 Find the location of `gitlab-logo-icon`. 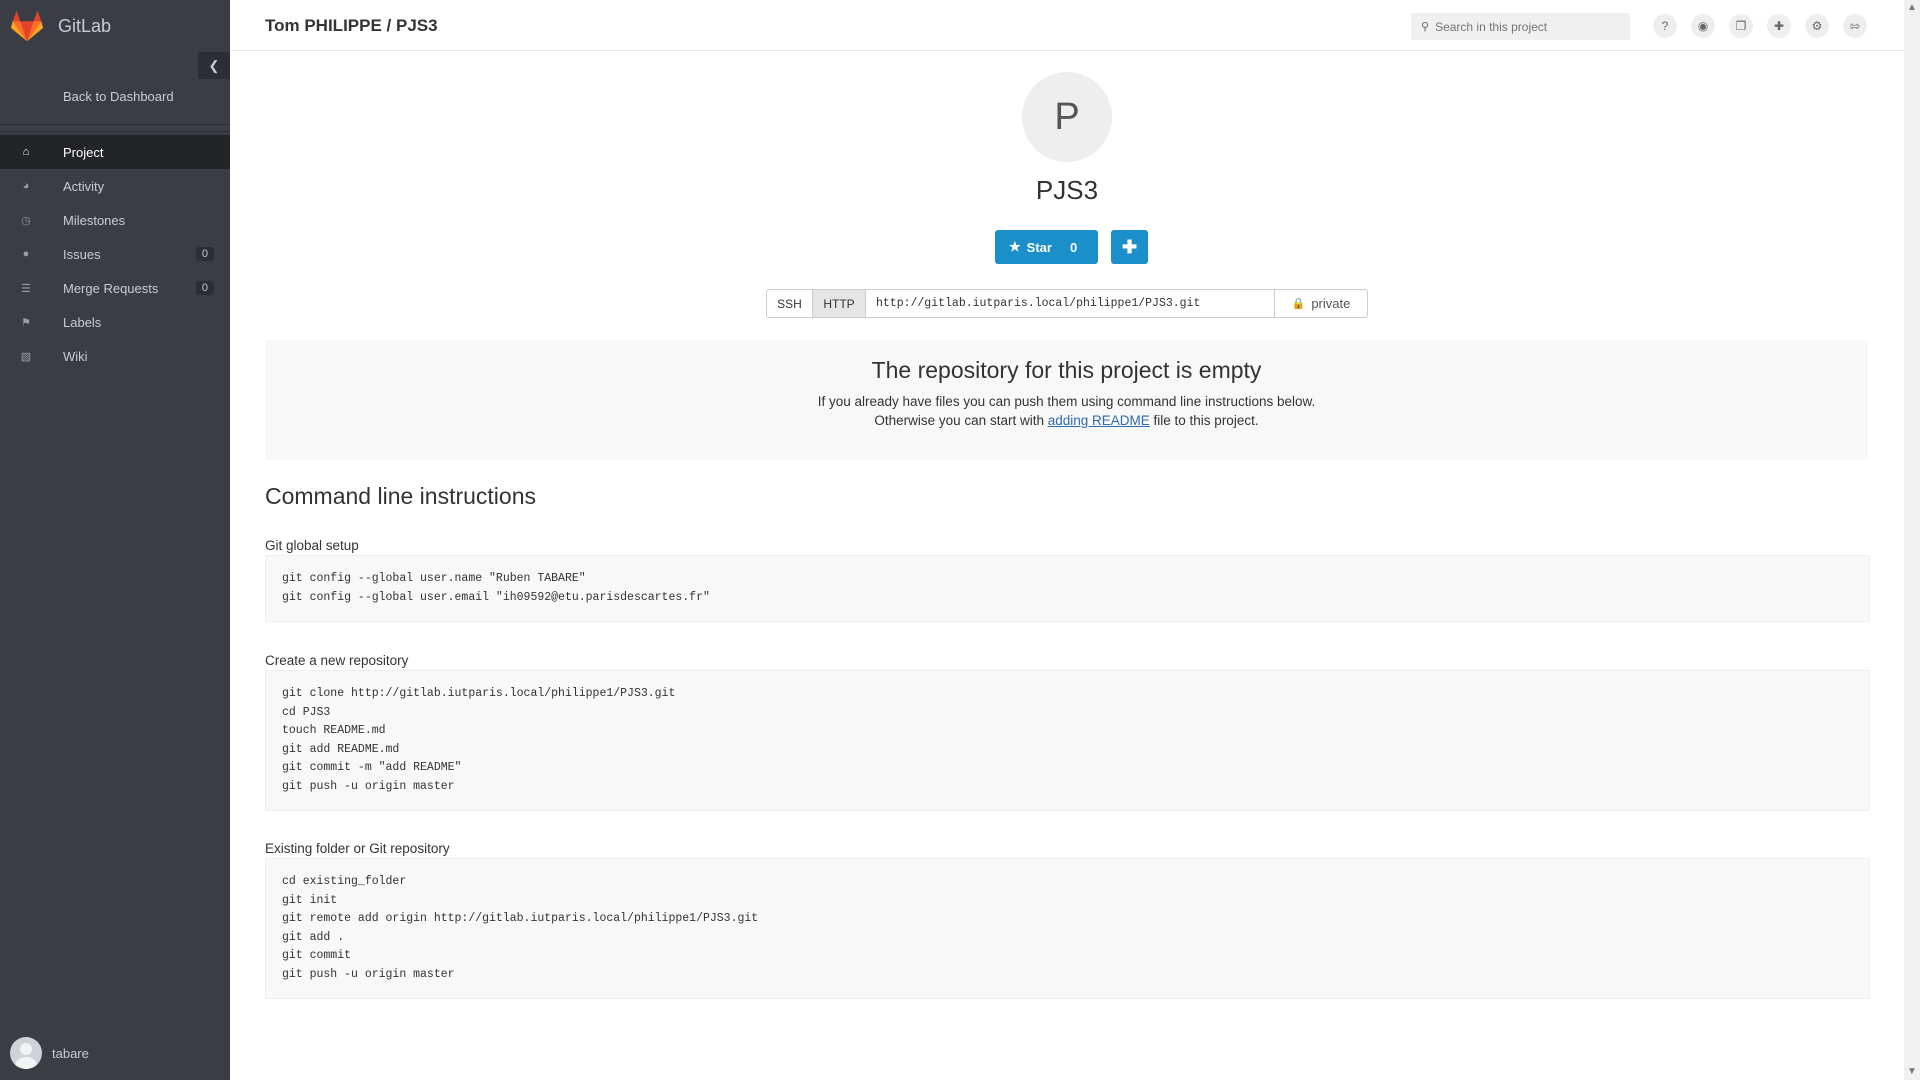

gitlab-logo-icon is located at coordinates (27, 26).